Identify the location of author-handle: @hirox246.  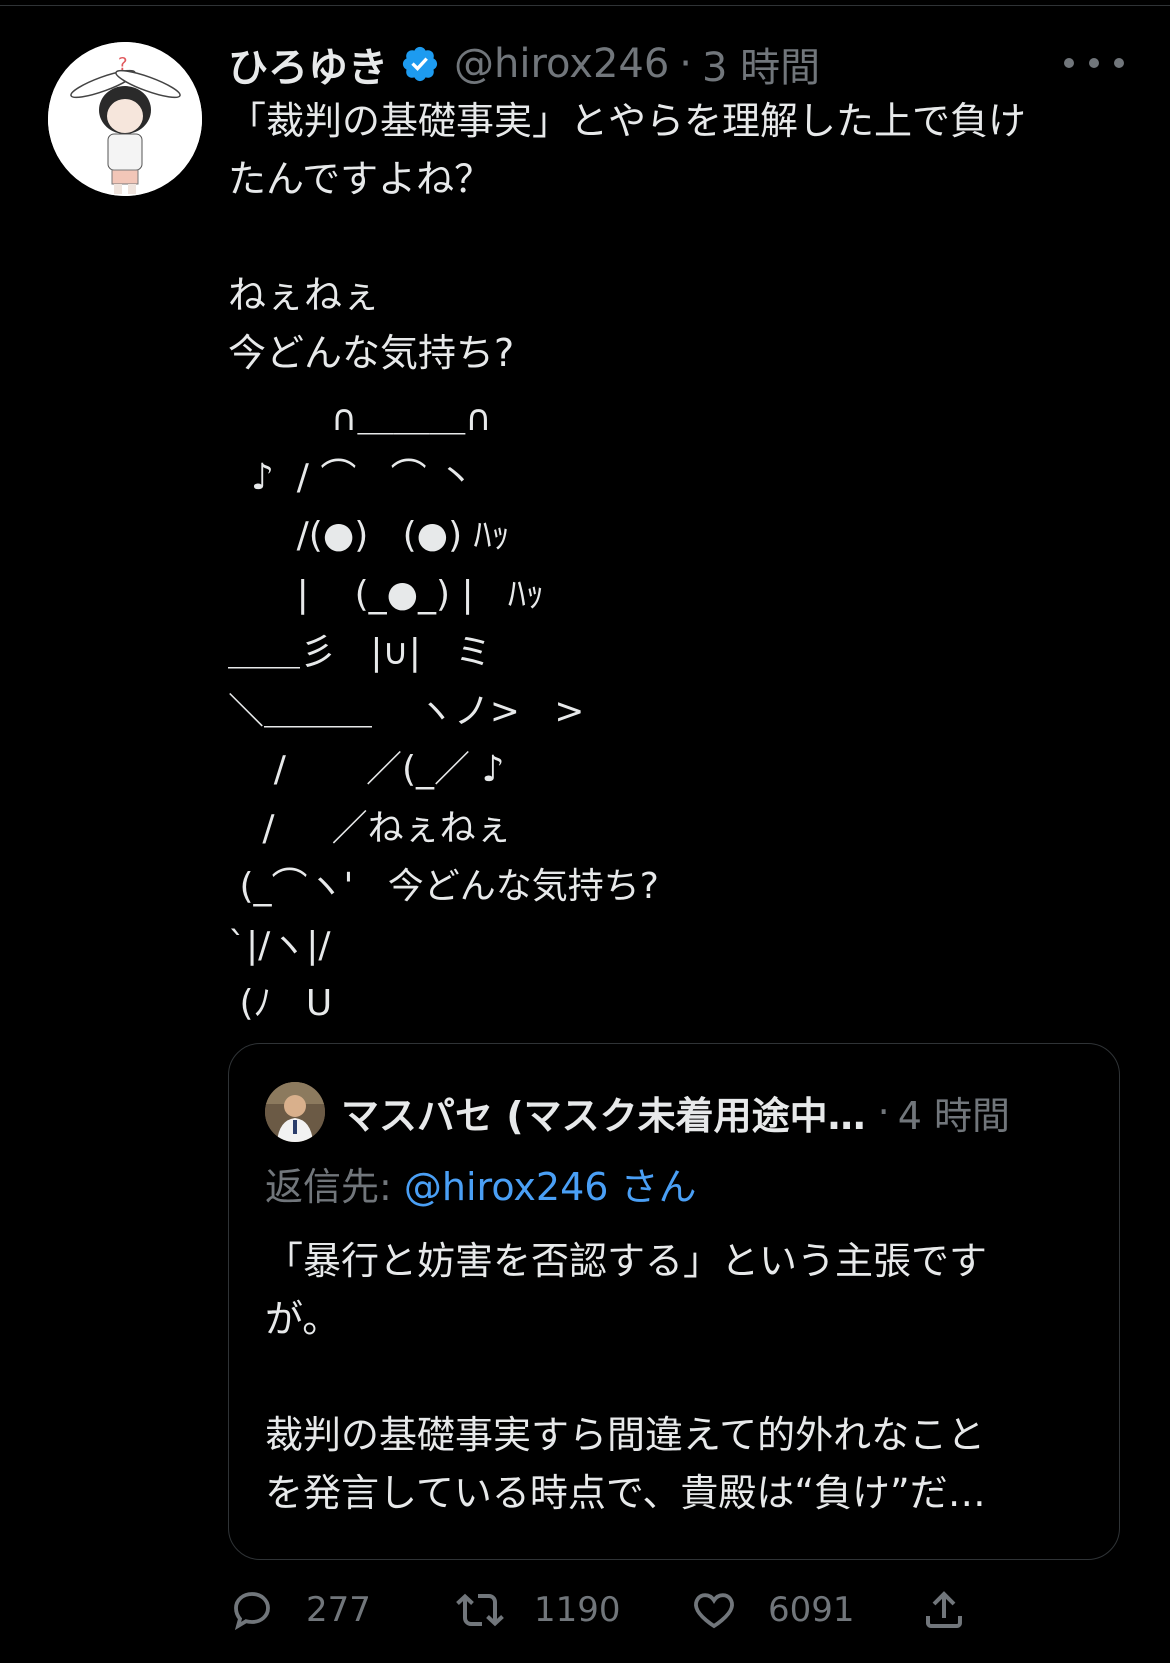
(561, 64).